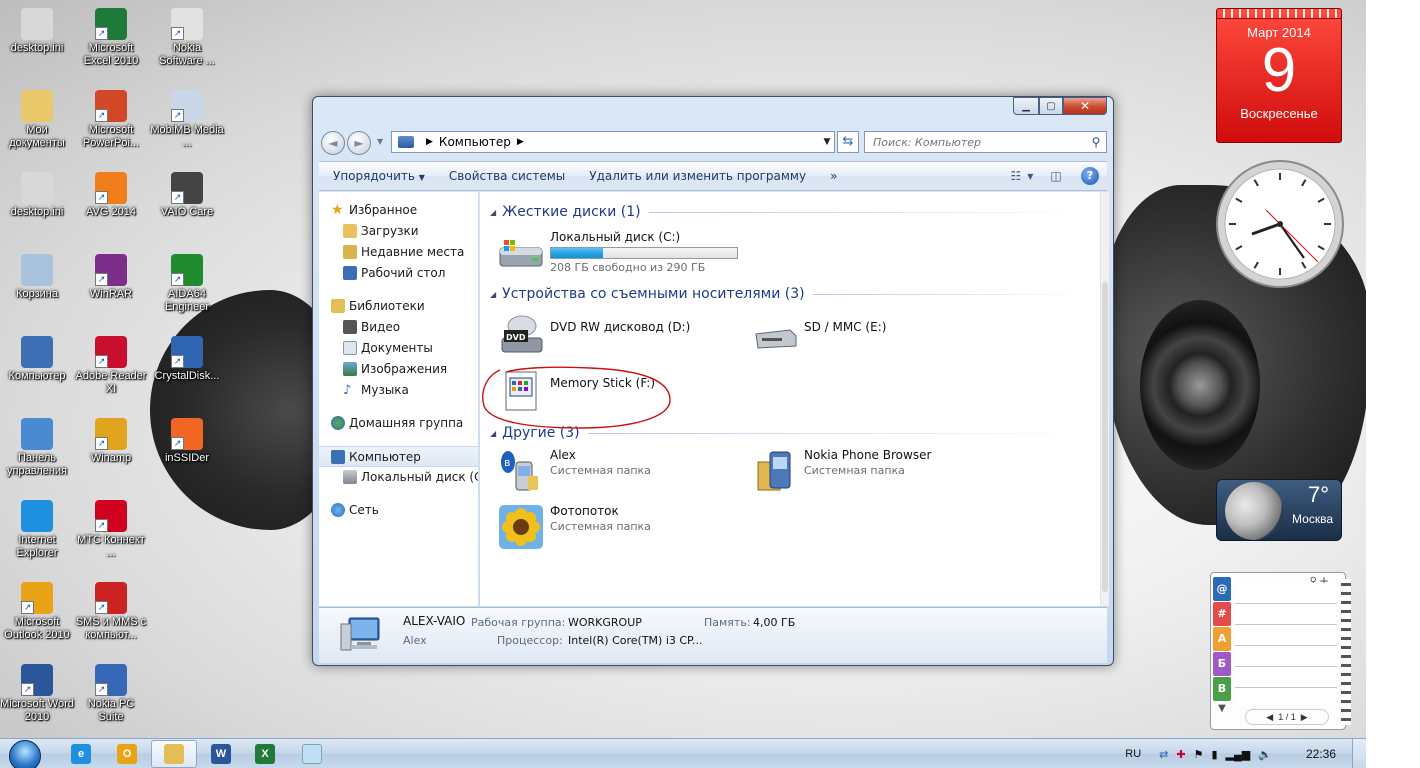  Describe the element at coordinates (398, 510) in the screenshot. I see `nav-network: Сеть` at that location.